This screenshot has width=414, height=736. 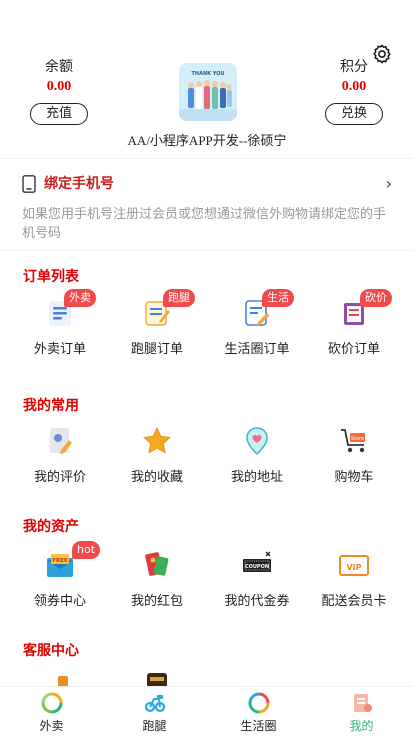 What do you see at coordinates (156, 601) in the screenshot?
I see `asset-item-label: 我的红包` at bounding box center [156, 601].